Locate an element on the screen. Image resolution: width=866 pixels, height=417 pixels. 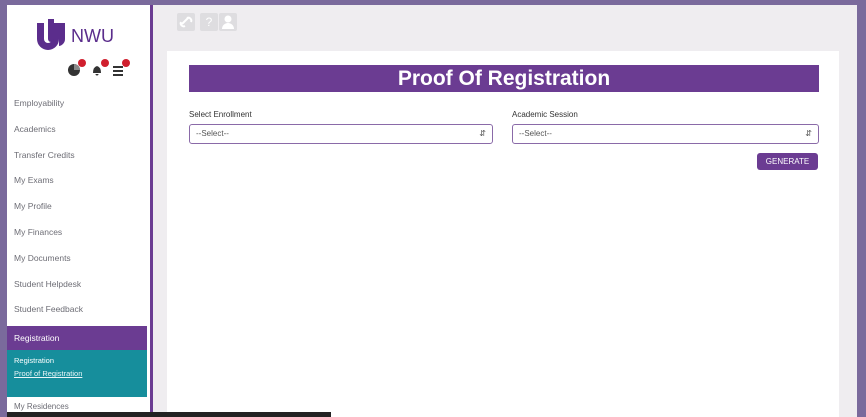
brand-name: NWU is located at coordinates (92, 36).